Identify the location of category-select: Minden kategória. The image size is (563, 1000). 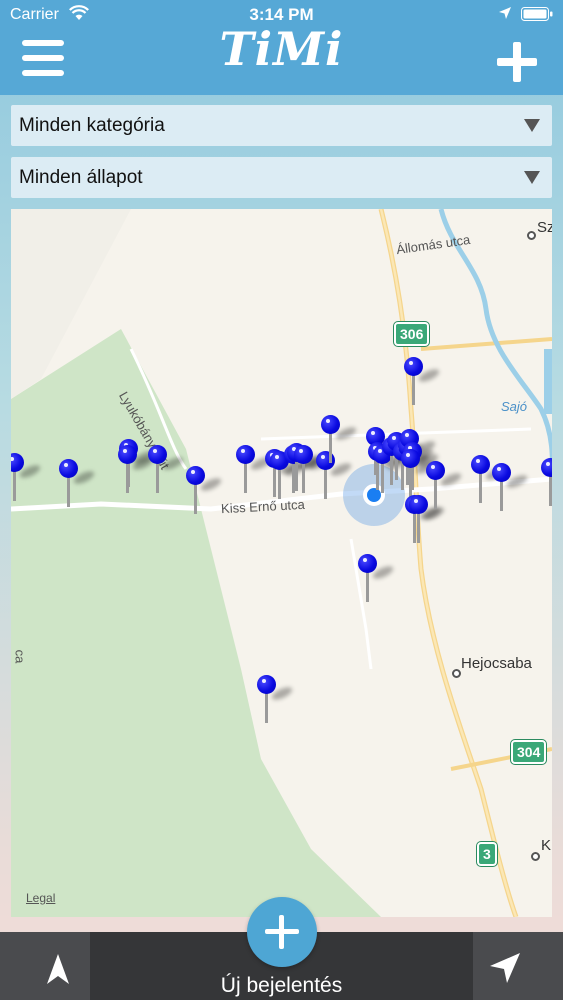
(281, 125).